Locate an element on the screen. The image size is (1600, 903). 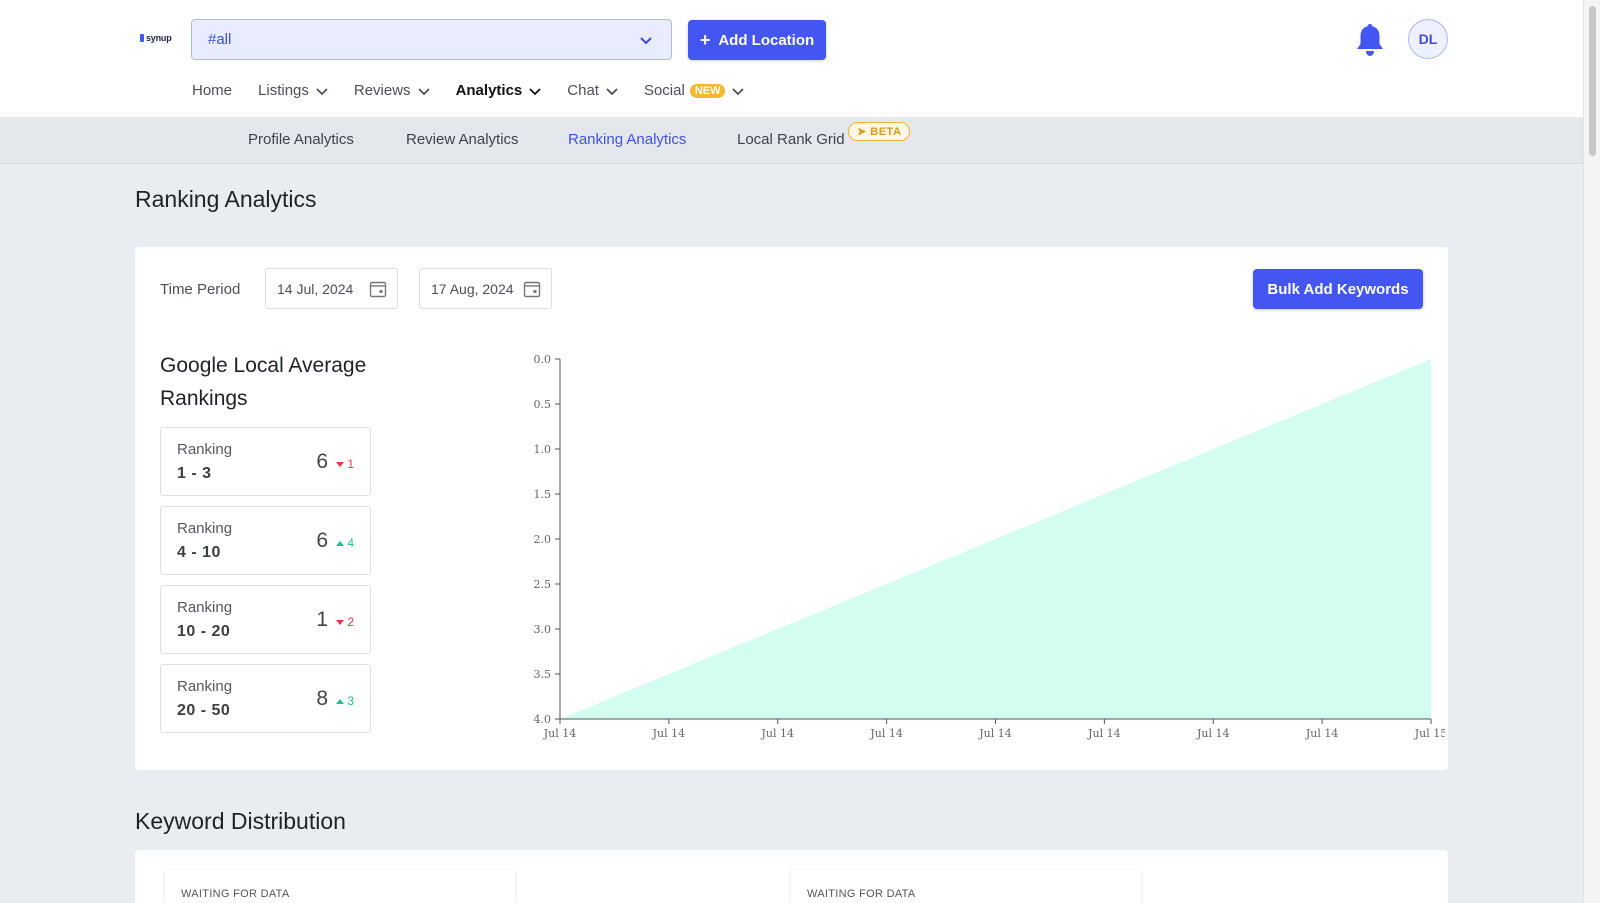
time-period-label: Time Period is located at coordinates (200, 289).